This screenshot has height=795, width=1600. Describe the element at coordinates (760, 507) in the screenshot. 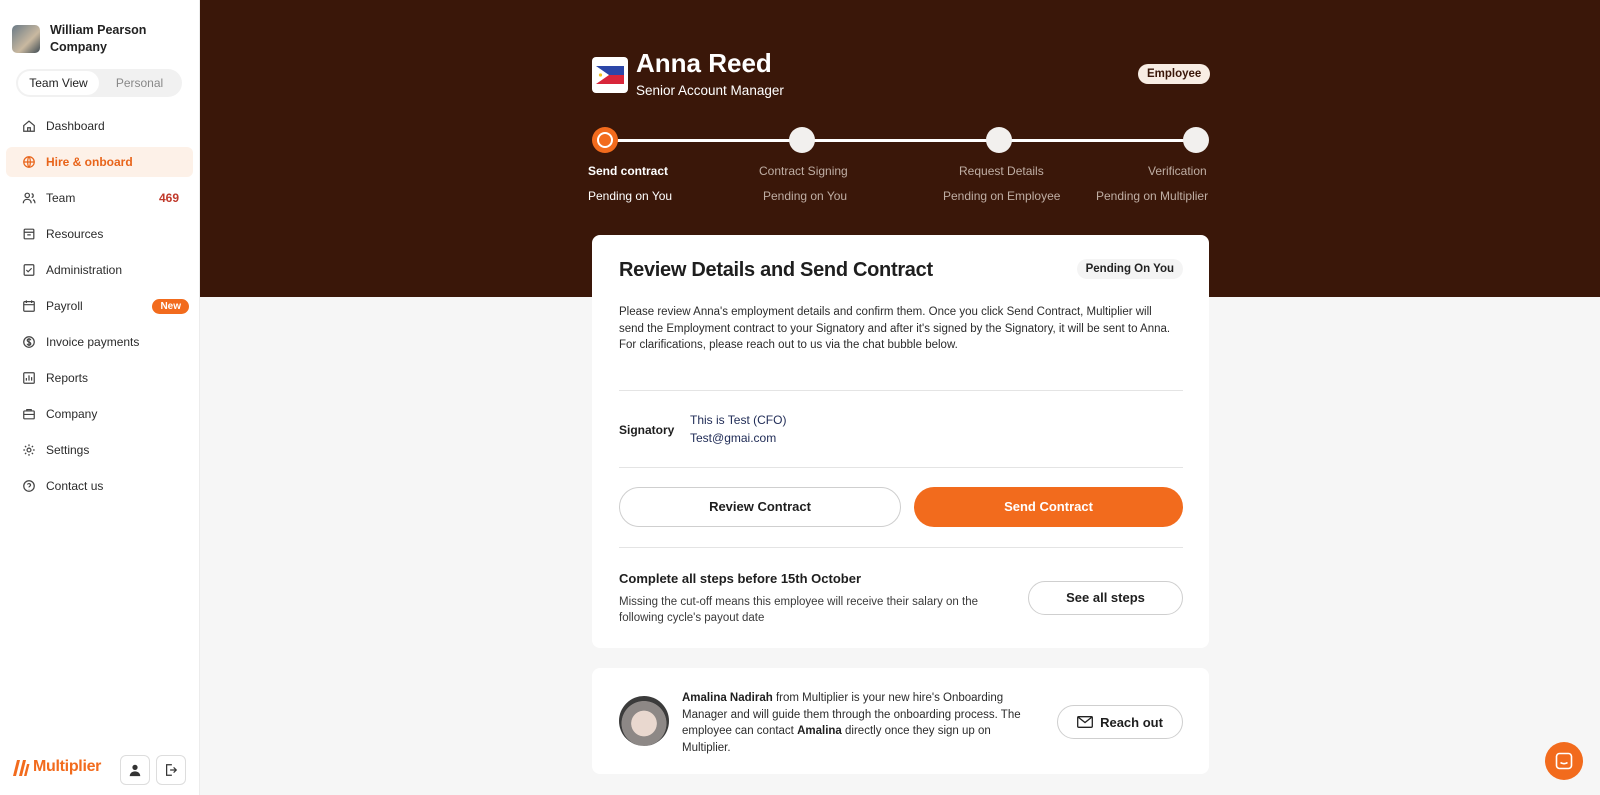

I see `review-contract-button: Review Contract` at that location.